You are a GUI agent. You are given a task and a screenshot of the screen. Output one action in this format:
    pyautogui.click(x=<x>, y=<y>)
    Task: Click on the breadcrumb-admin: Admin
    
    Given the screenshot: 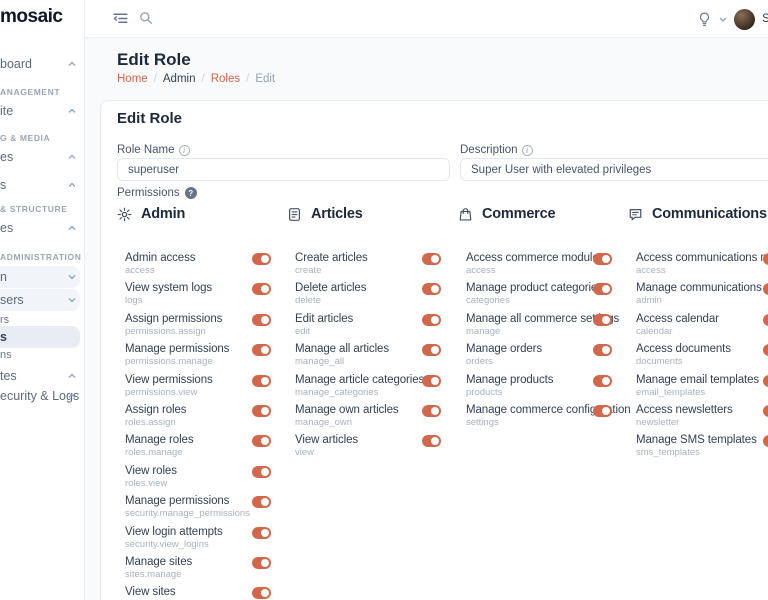 What is the action you would take?
    pyautogui.click(x=179, y=79)
    